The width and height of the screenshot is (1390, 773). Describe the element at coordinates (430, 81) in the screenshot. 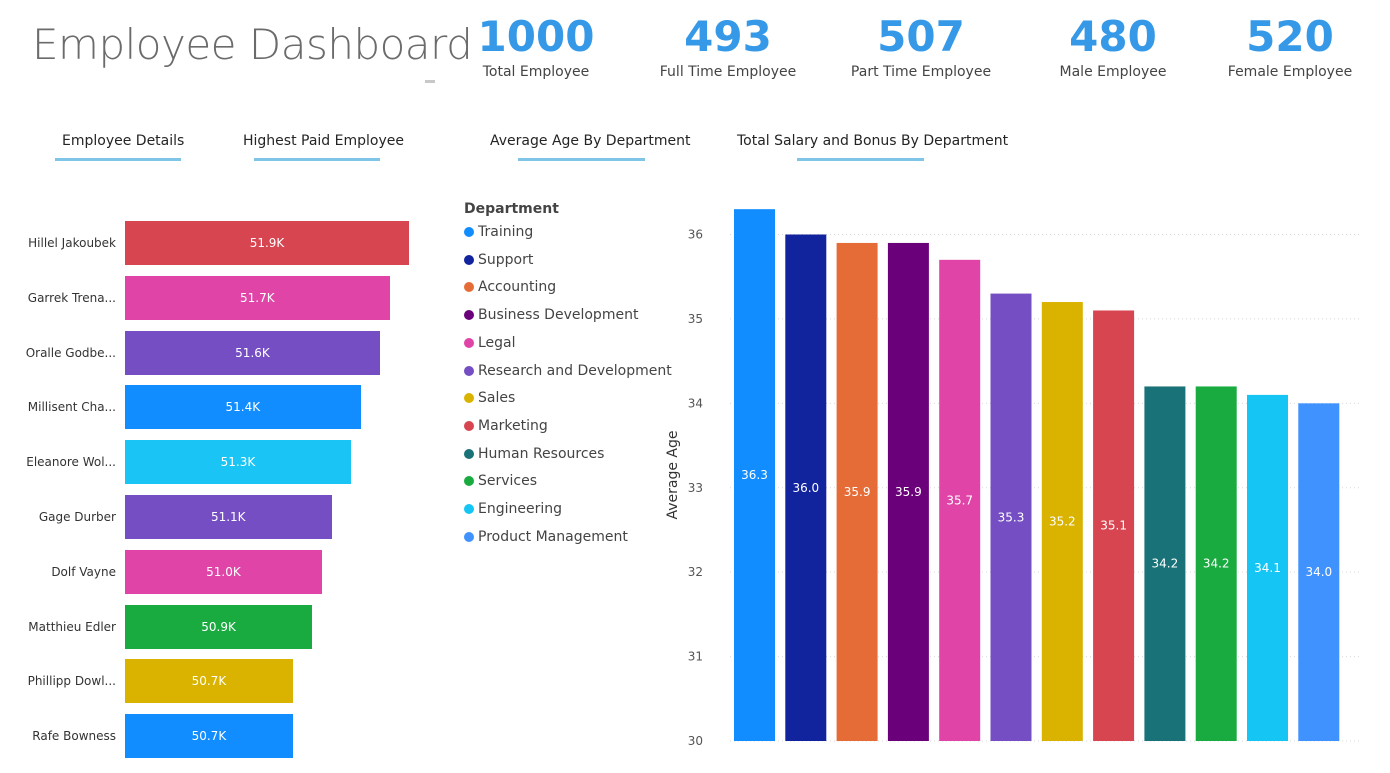

I see `title-divider` at that location.